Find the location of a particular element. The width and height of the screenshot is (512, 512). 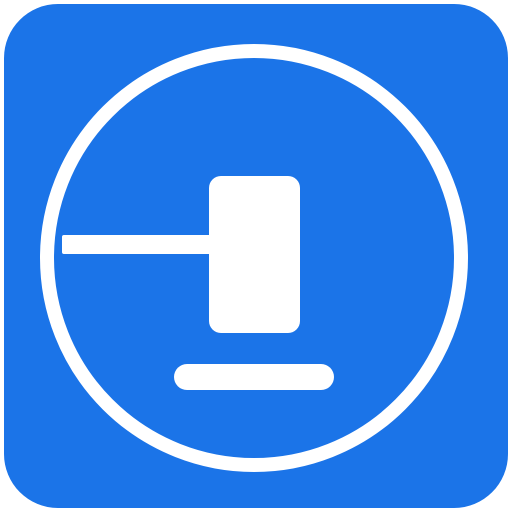

gavel-base-icon is located at coordinates (254, 377).